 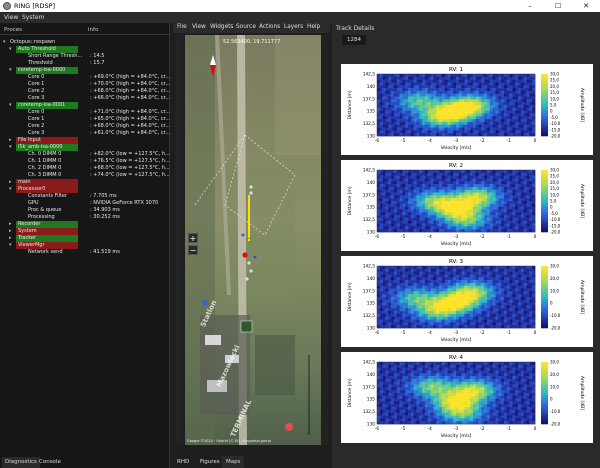 What do you see at coordinates (193, 238) in the screenshot?
I see `zoom-in-button: +` at bounding box center [193, 238].